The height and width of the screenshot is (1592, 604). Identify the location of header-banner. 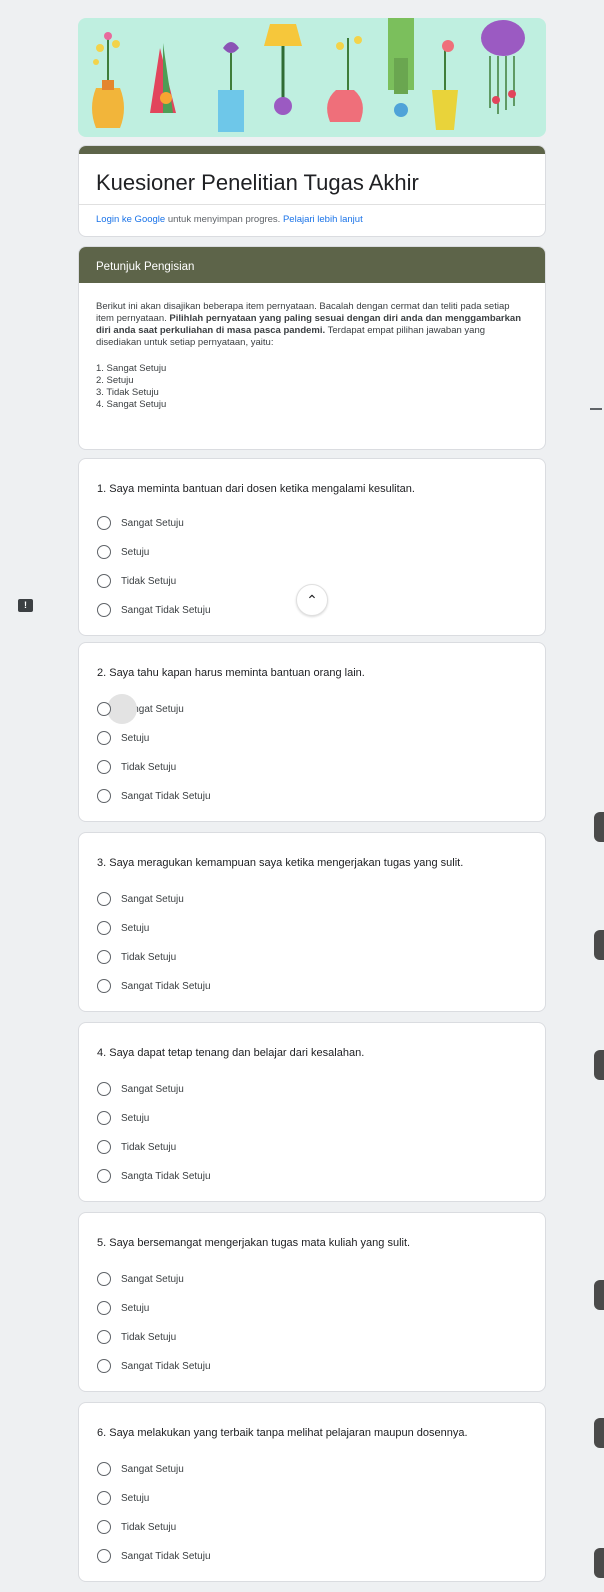
(312, 77).